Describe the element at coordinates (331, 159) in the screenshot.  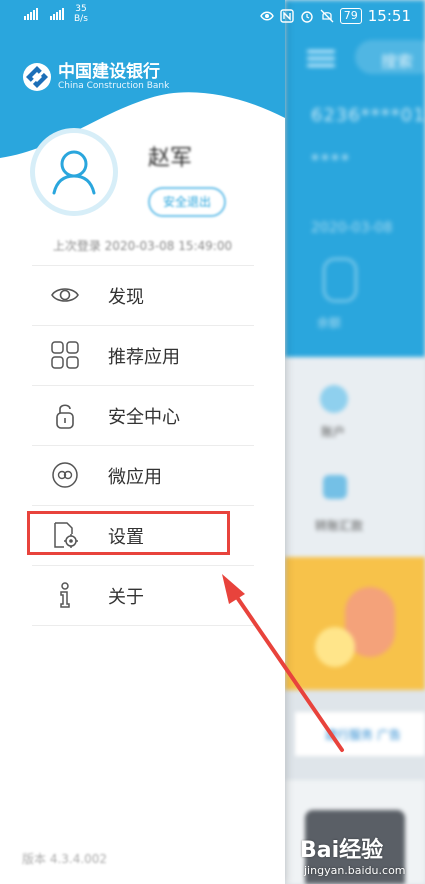
I see `balance-hidden: ****` at that location.